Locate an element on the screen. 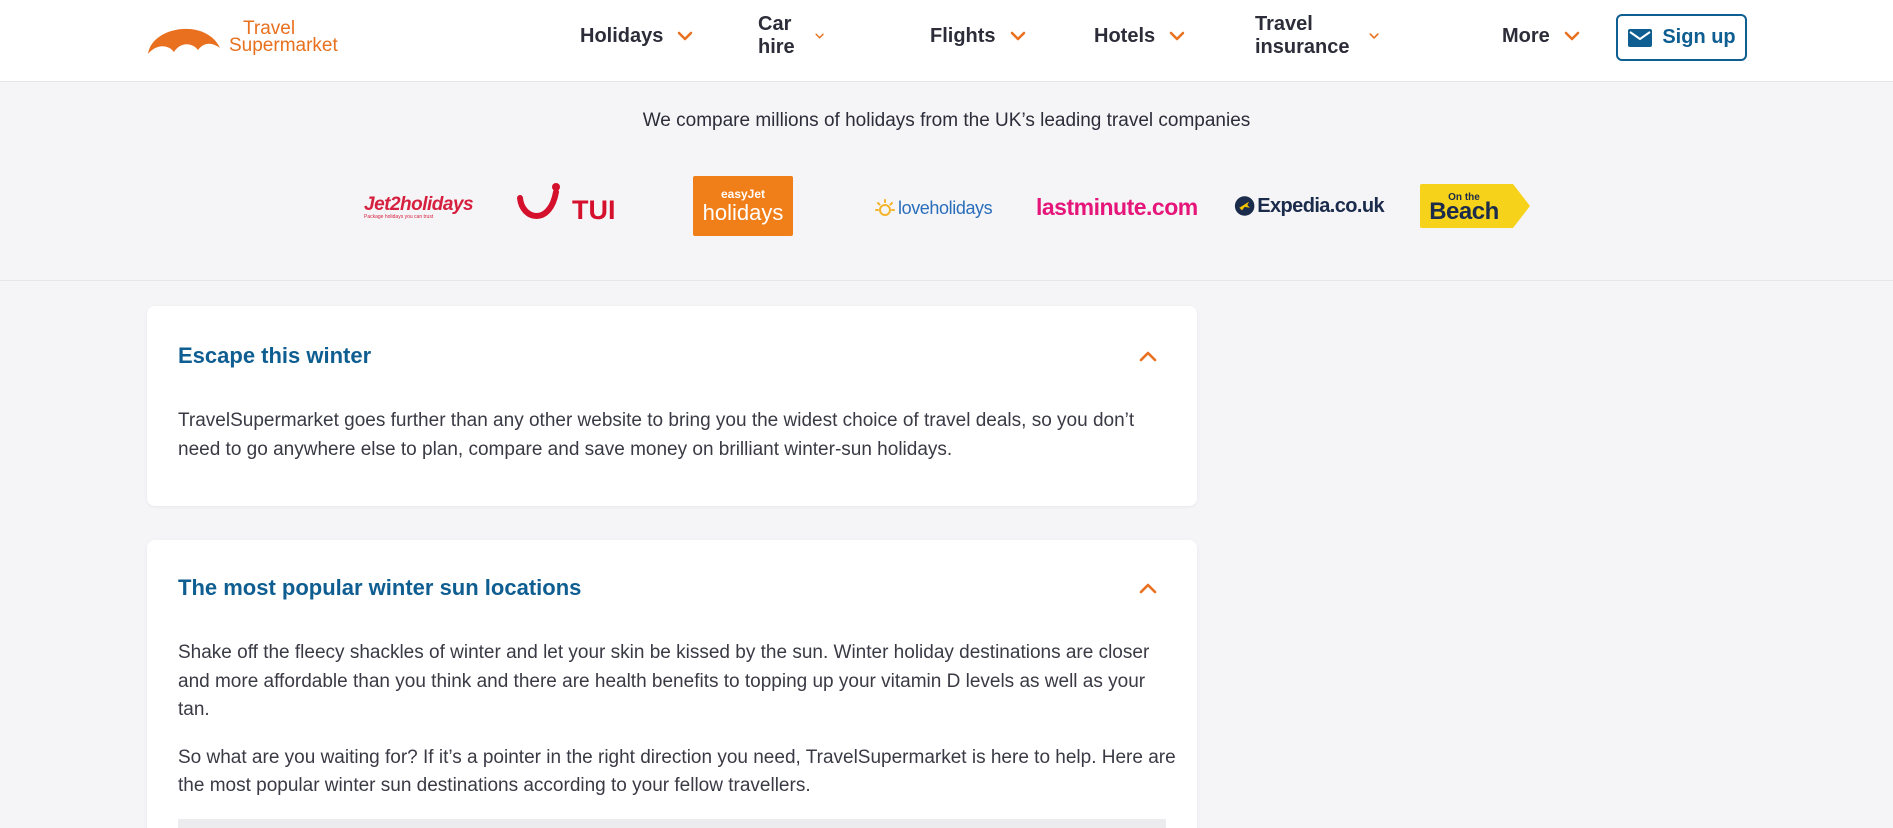 This screenshot has width=1893, height=828. partner-logo-text: holidays is located at coordinates (743, 212).